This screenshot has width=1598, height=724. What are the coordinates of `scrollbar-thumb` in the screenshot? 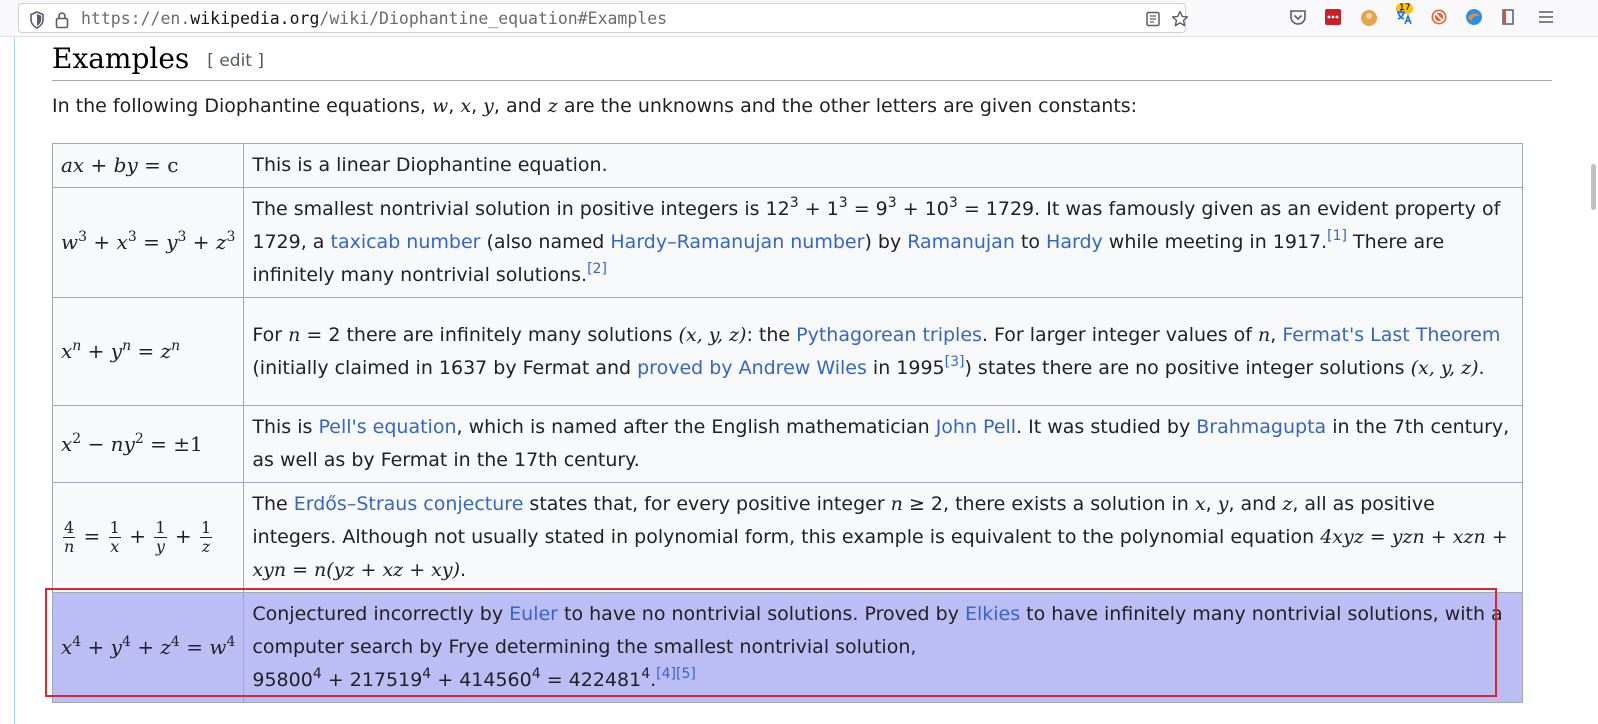 It's located at (1593, 187).